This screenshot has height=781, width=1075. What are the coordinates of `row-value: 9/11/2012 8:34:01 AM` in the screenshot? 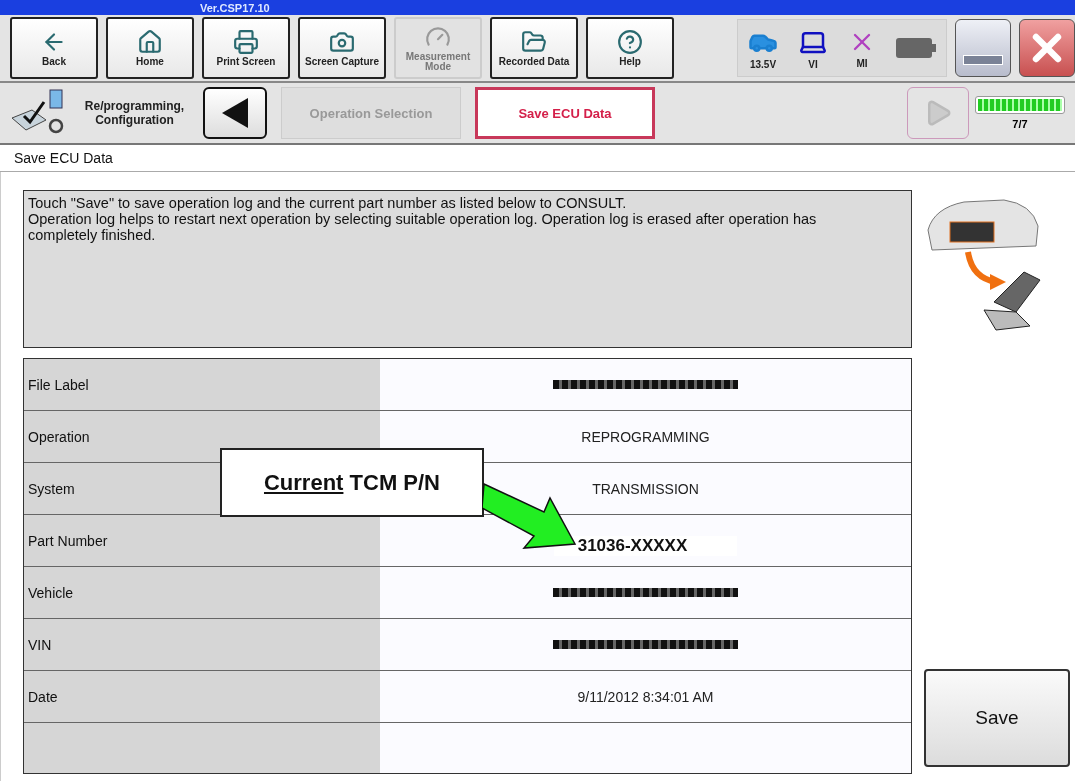 It's located at (645, 696).